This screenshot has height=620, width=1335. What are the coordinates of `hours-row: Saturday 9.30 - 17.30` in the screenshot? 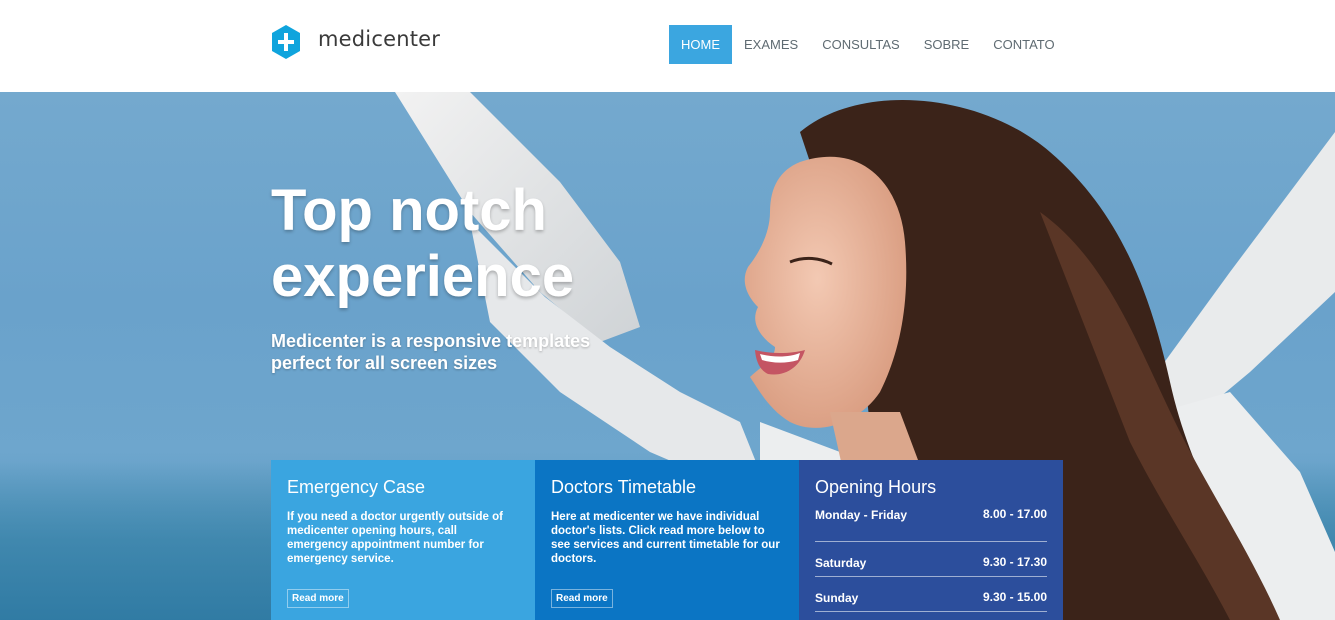 It's located at (931, 559).